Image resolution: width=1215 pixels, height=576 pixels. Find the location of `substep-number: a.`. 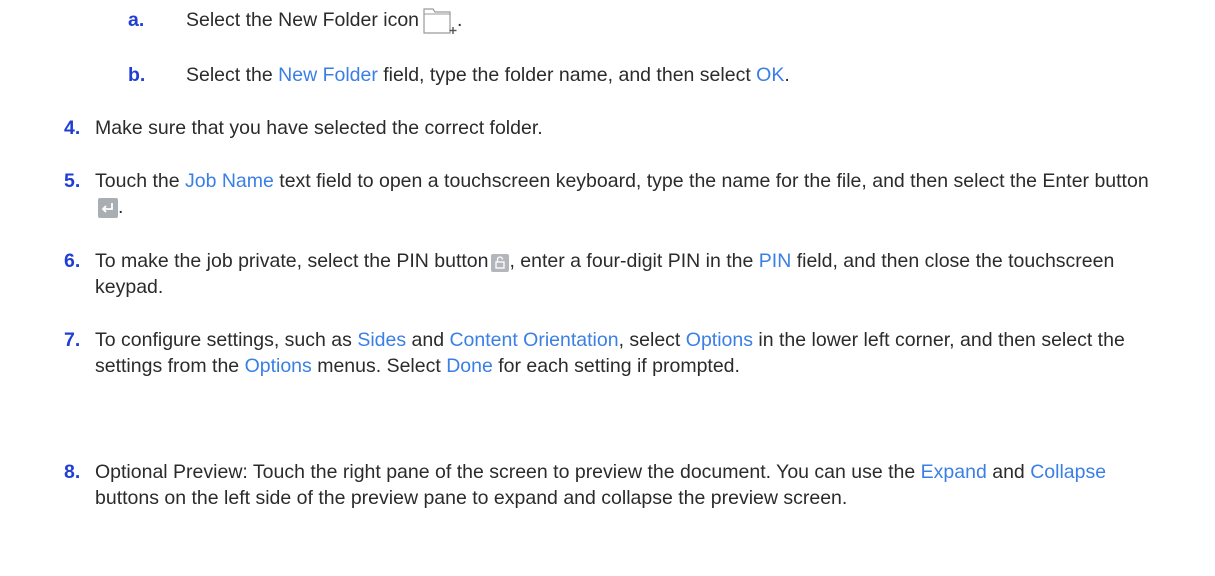

substep-number: a. is located at coordinates (136, 20).